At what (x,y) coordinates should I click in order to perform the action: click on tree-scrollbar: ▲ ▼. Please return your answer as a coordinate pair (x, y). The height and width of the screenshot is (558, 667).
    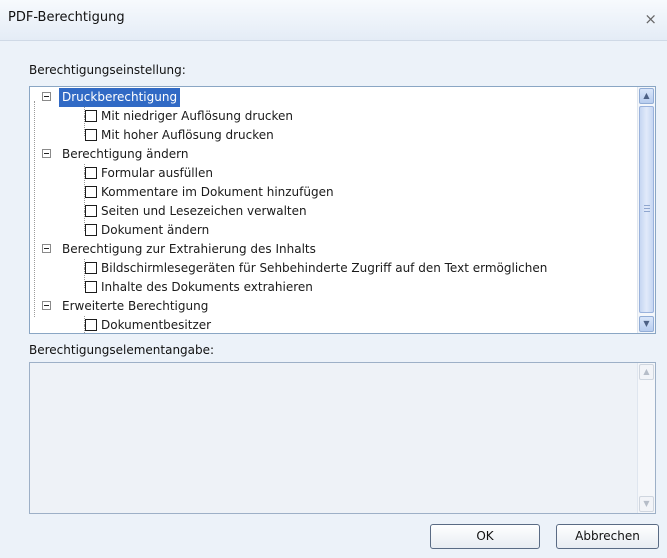
    Looking at the image, I should click on (646, 210).